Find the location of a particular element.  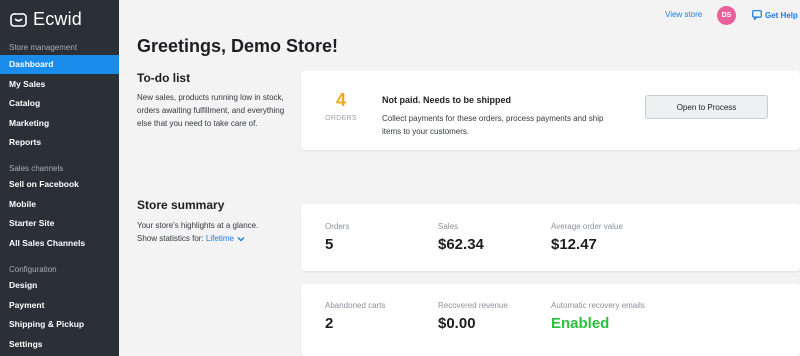

sidebar-item-marketing: Marketing is located at coordinates (59, 123).